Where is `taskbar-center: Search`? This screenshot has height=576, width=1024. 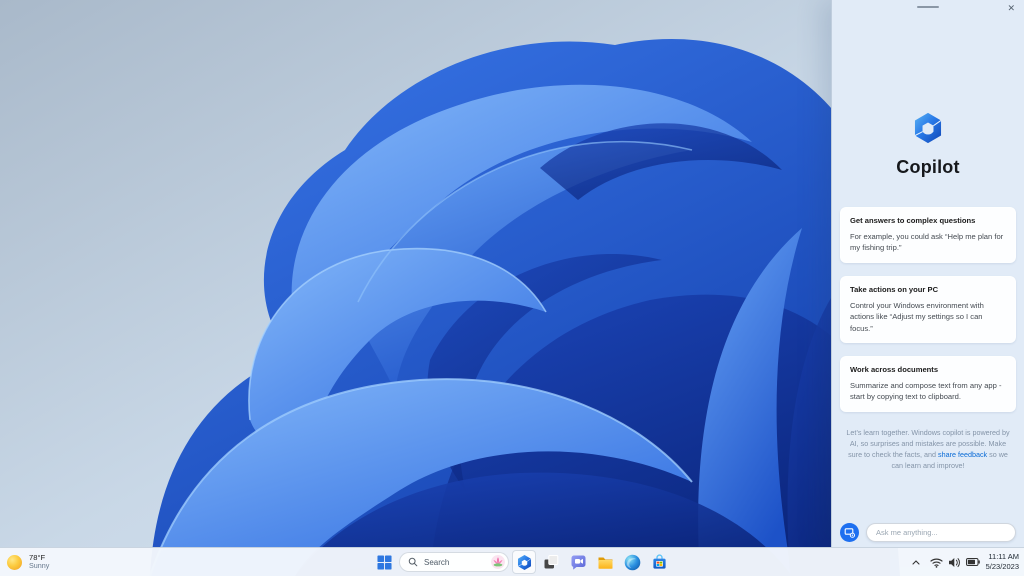 taskbar-center: Search is located at coordinates (521, 562).